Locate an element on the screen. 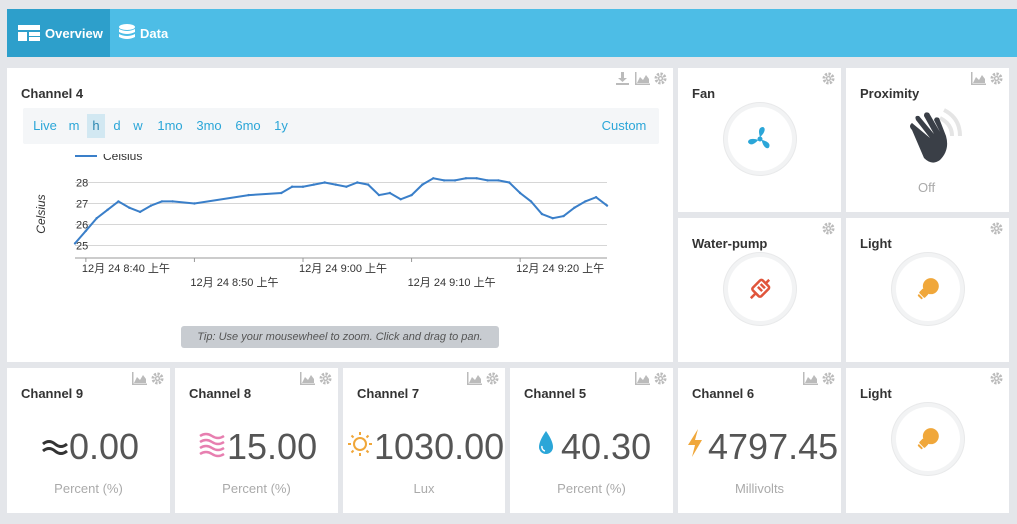 The height and width of the screenshot is (524, 1017). download-icon is located at coordinates (622, 78).